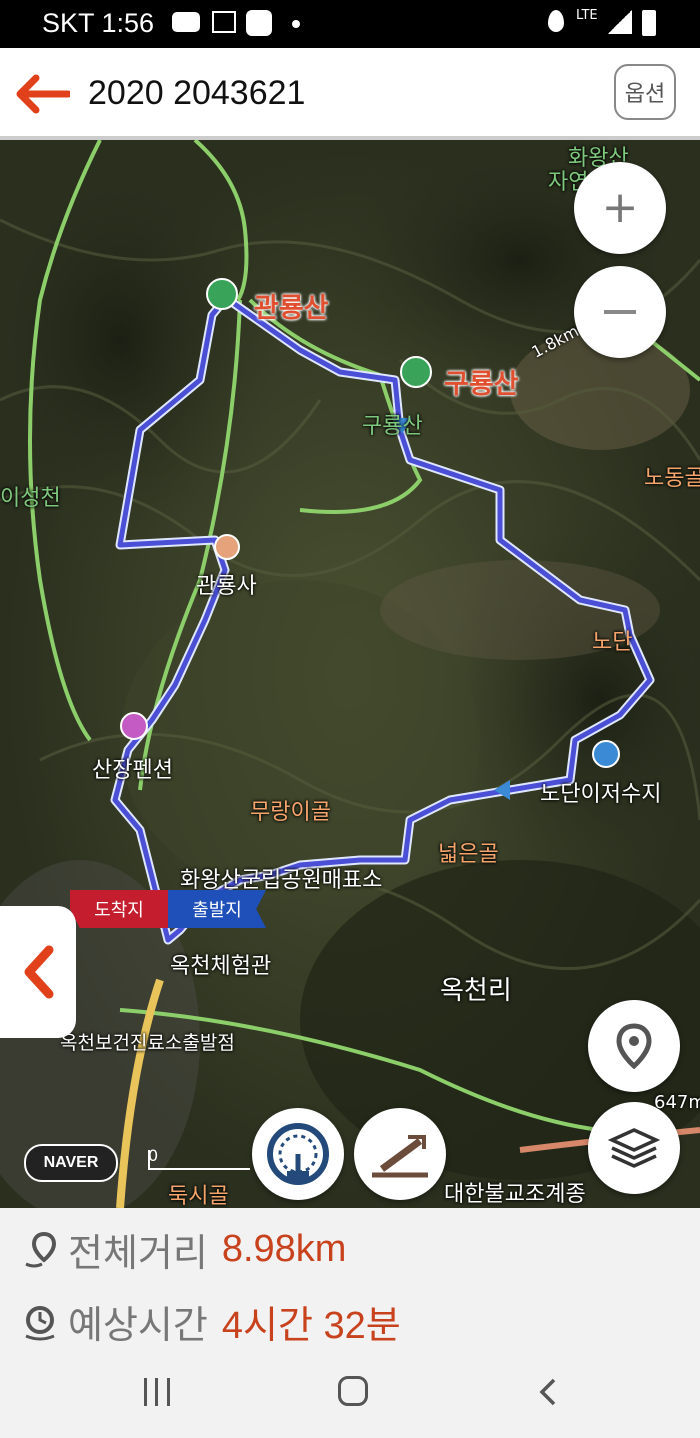 The width and height of the screenshot is (700, 1438). What do you see at coordinates (227, 547) in the screenshot?
I see `temple-marker-icon` at bounding box center [227, 547].